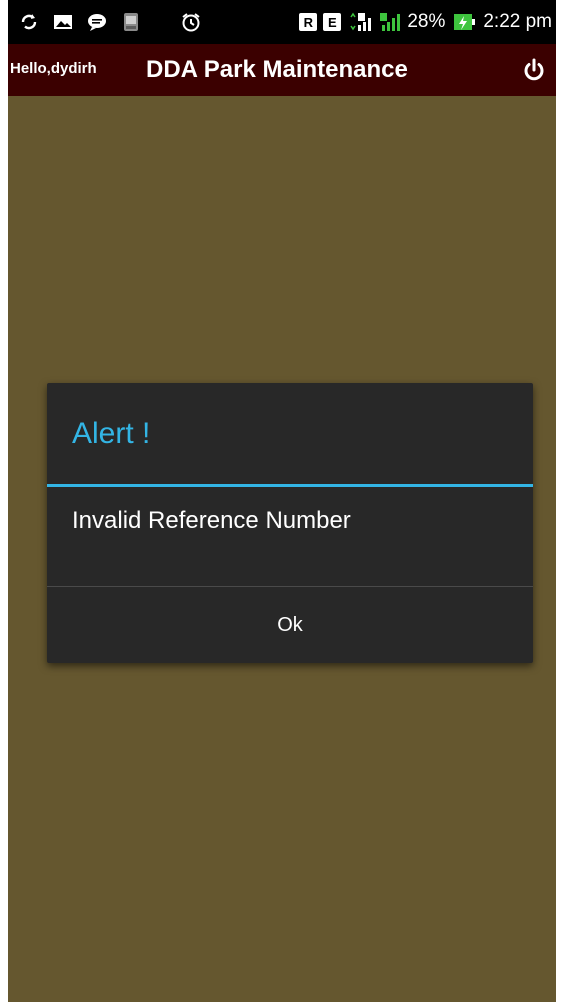  What do you see at coordinates (29, 22) in the screenshot?
I see `sync-icon` at bounding box center [29, 22].